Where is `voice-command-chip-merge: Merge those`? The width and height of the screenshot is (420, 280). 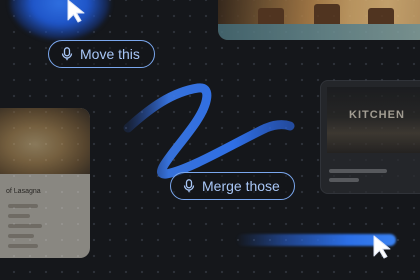 voice-command-chip-merge: Merge those is located at coordinates (232, 186).